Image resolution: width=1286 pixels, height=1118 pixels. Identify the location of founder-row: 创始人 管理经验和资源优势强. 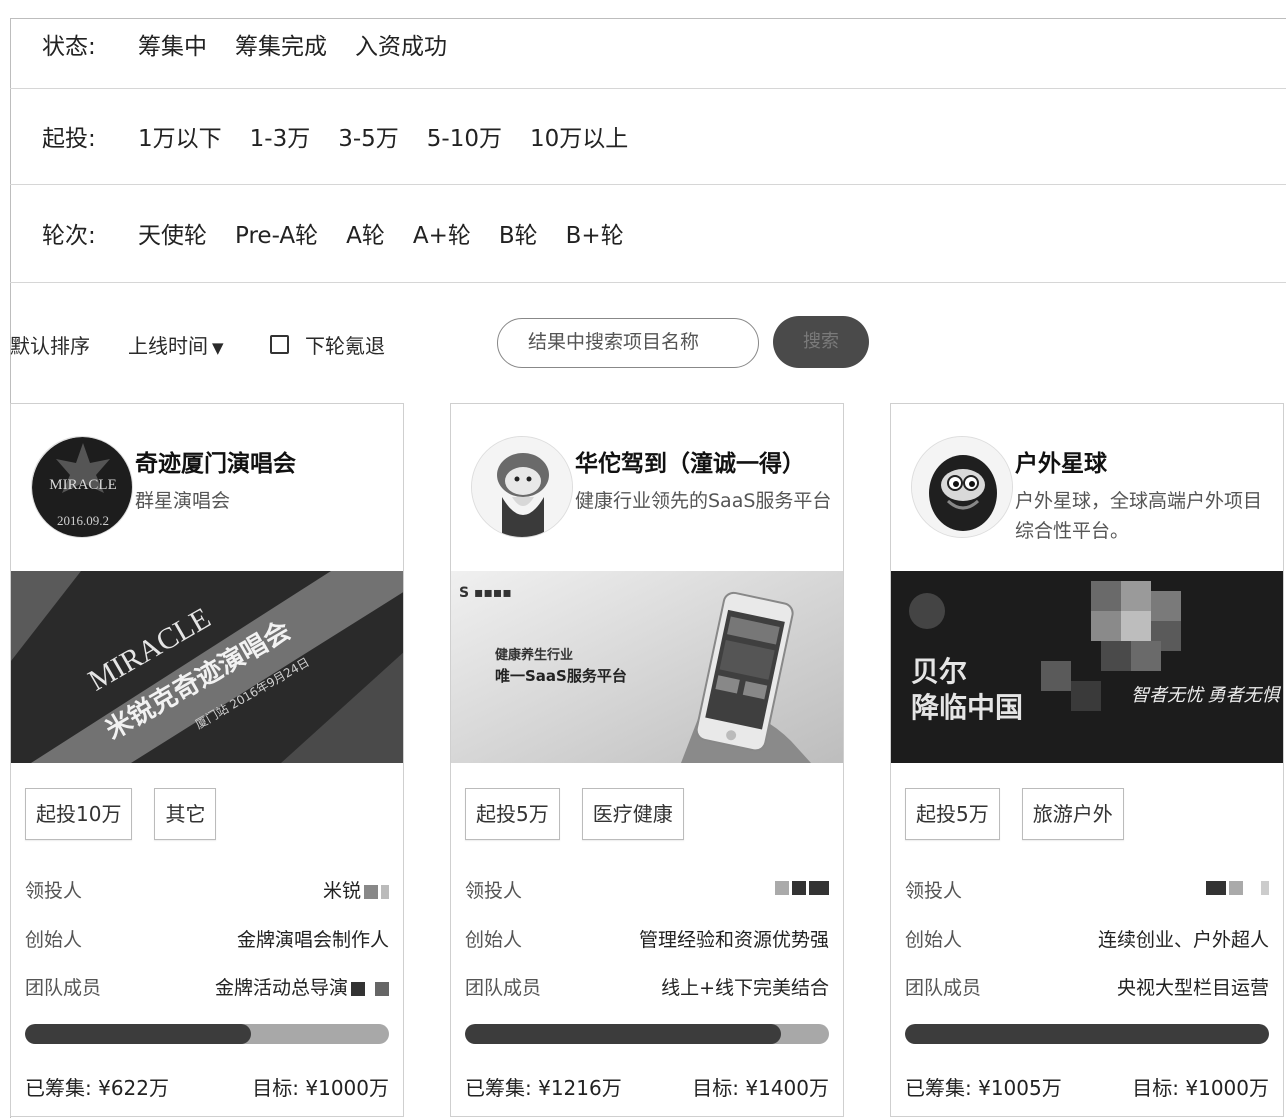
(647, 938).